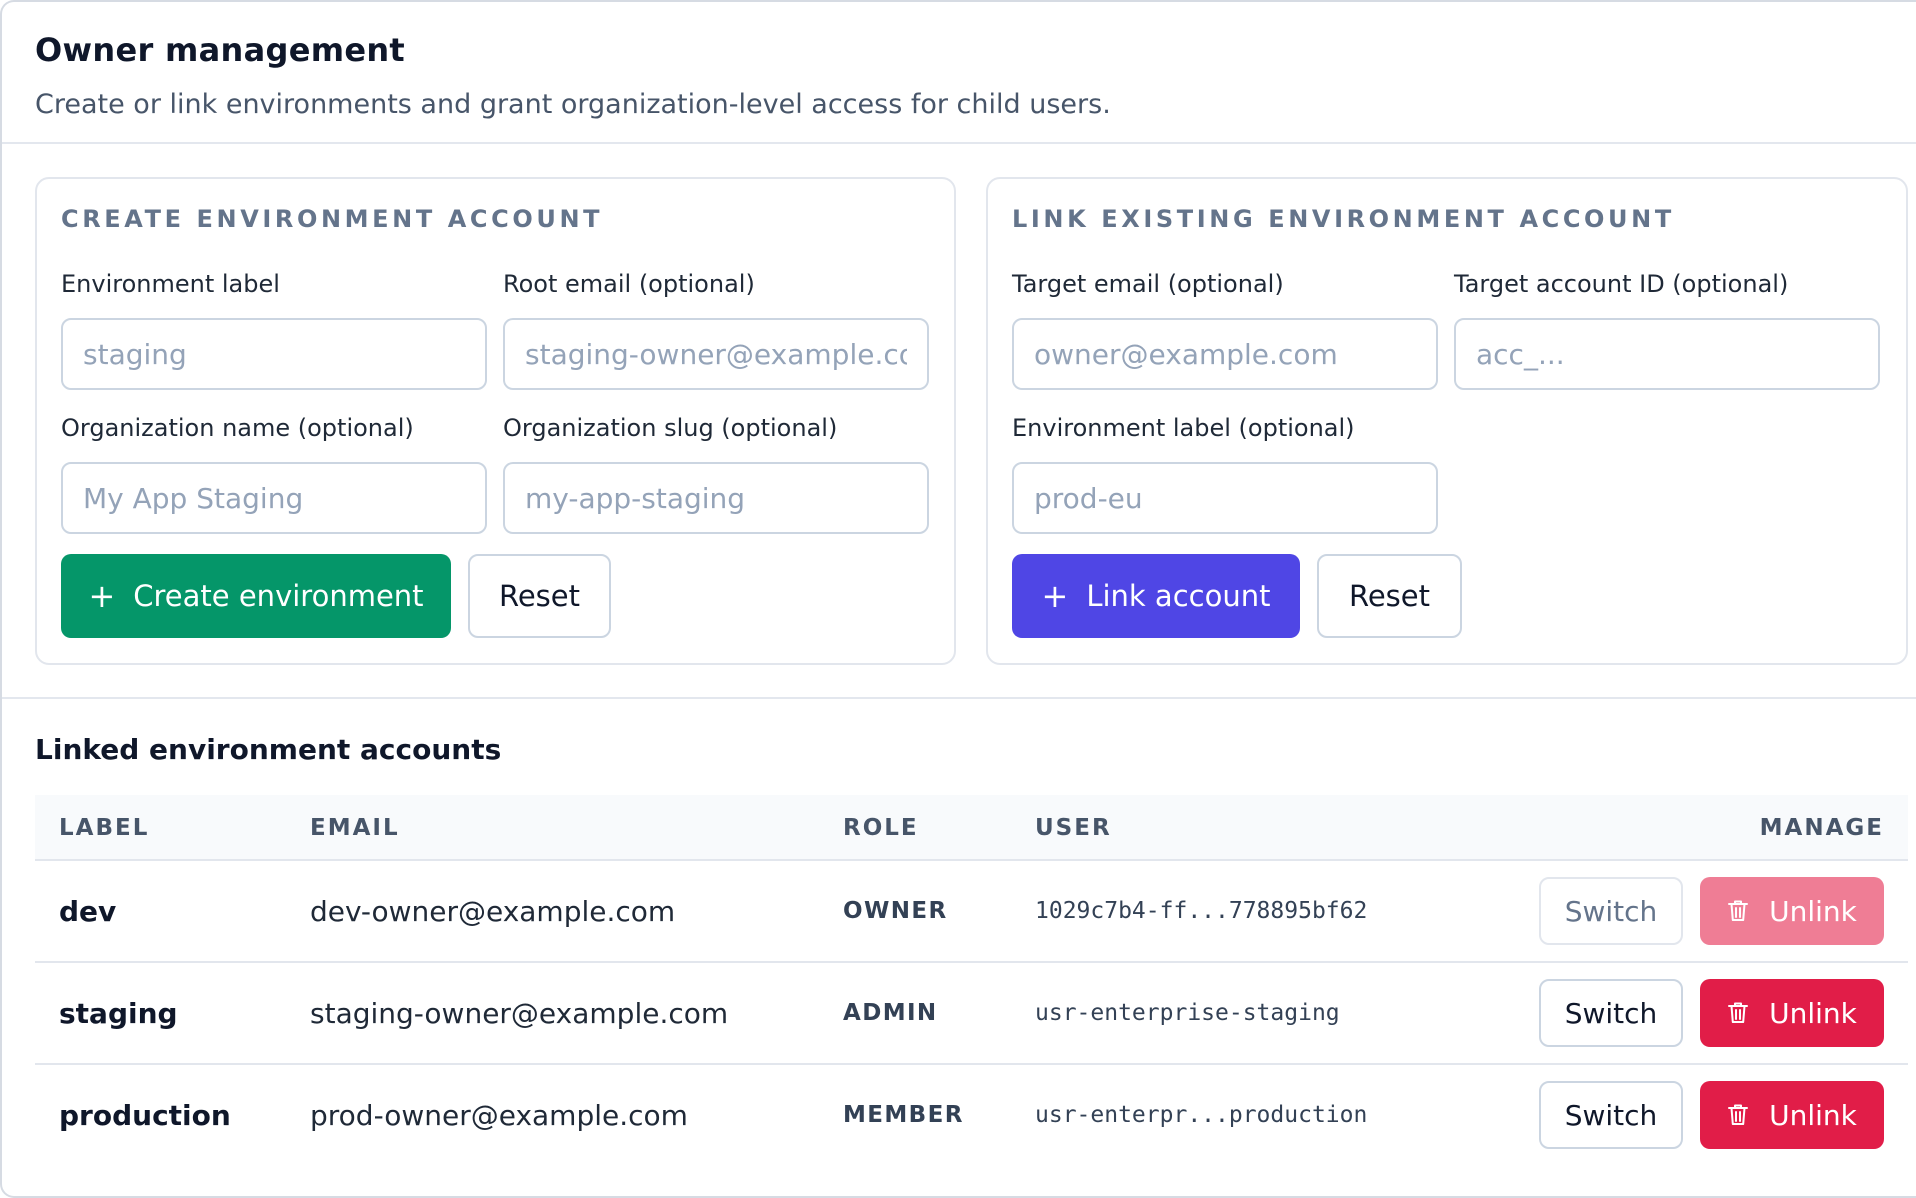 The width and height of the screenshot is (1916, 1198). I want to click on row-role: ADMIN, so click(890, 1013).